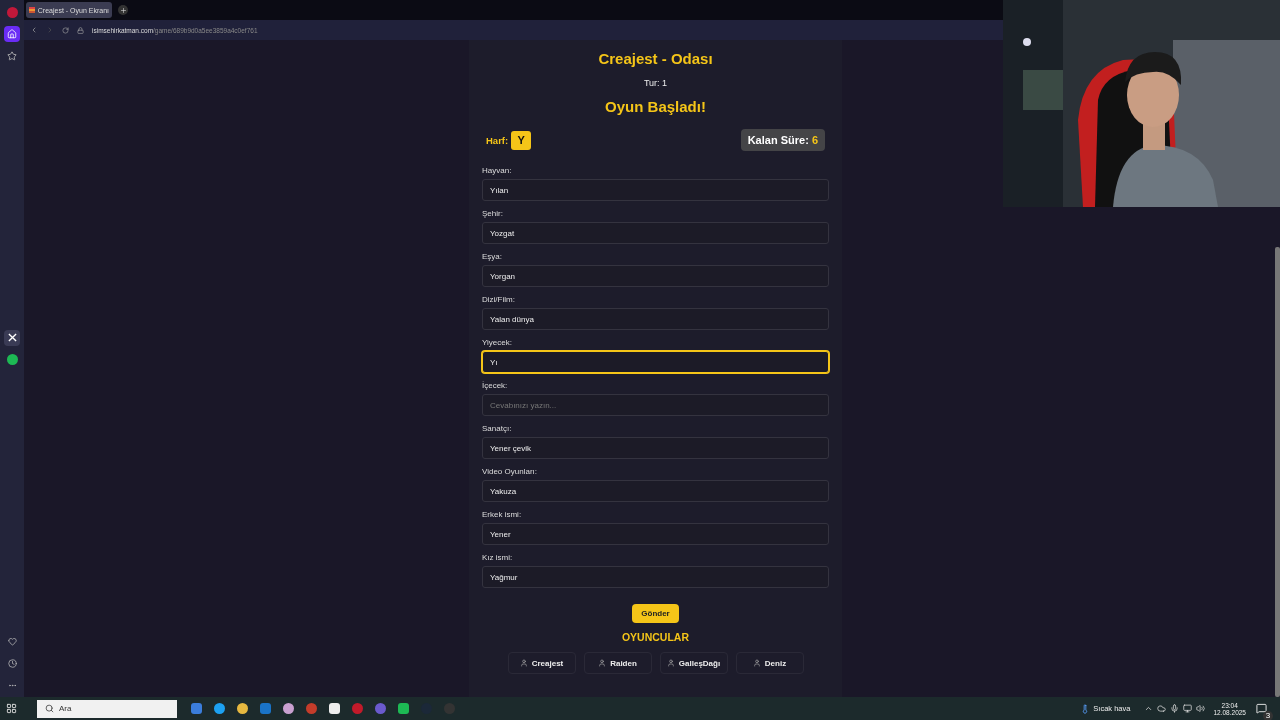  What do you see at coordinates (502, 514) in the screenshot?
I see `field-label: Erkek ismi:` at bounding box center [502, 514].